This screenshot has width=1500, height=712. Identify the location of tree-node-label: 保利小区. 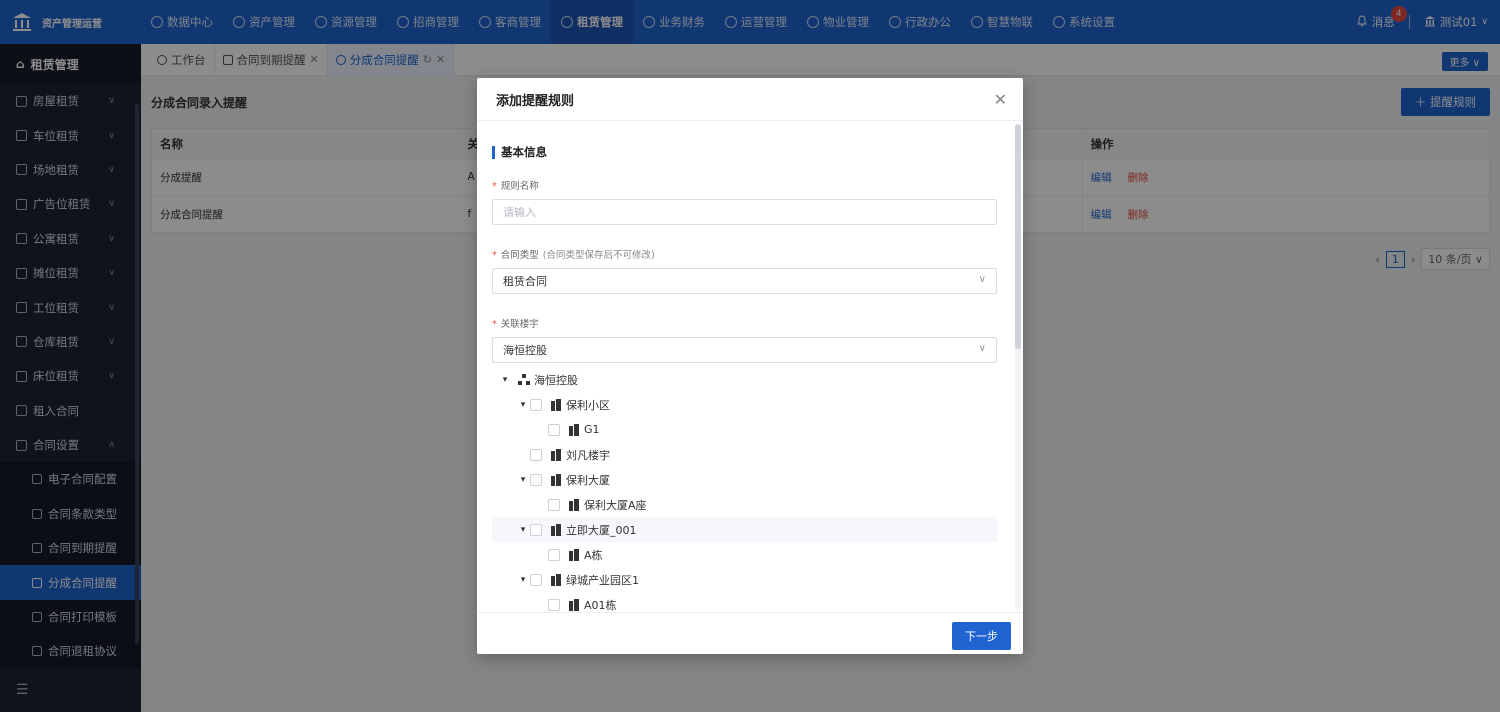
(588, 405).